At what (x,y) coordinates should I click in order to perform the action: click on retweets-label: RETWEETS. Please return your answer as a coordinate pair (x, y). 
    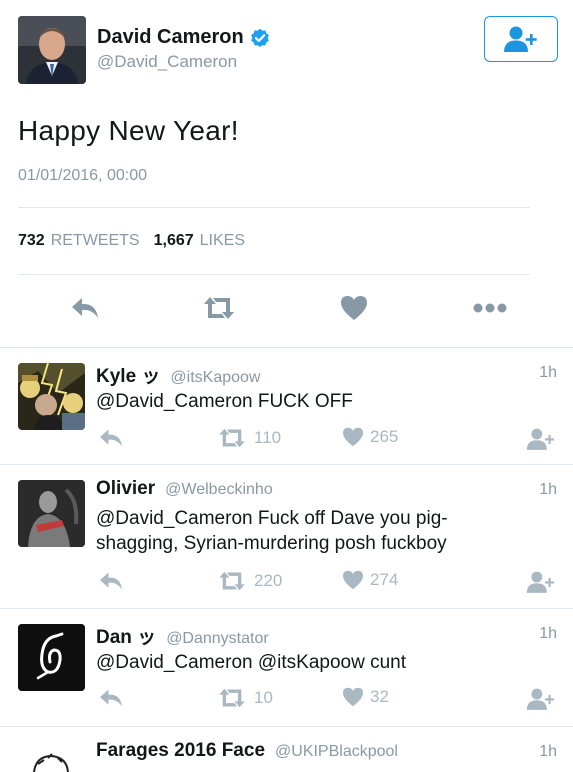
    Looking at the image, I should click on (95, 241).